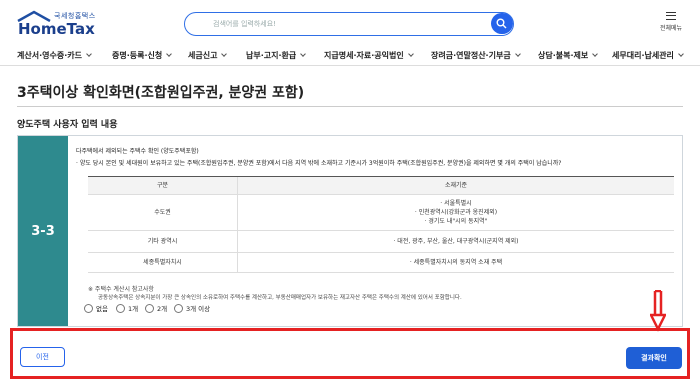  Describe the element at coordinates (568, 55) in the screenshot. I see `nav-item-consult: 상담·불복·제보` at that location.